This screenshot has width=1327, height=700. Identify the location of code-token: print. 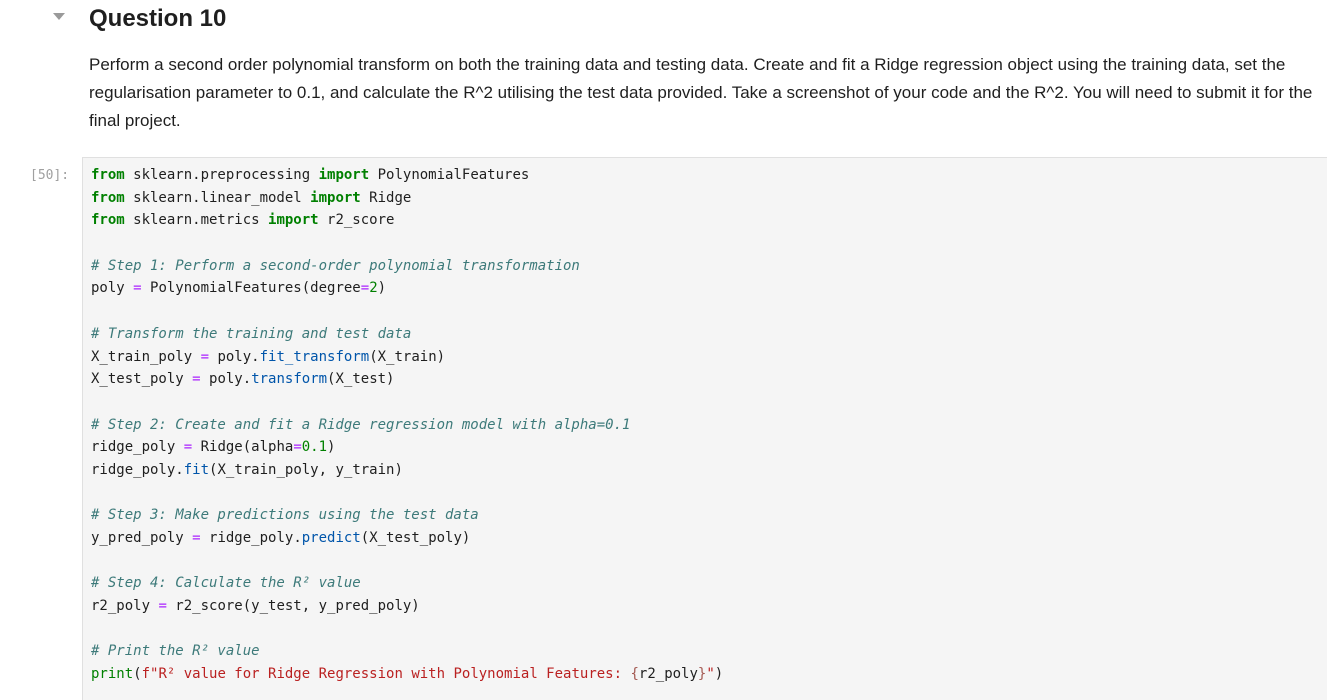
(112, 674).